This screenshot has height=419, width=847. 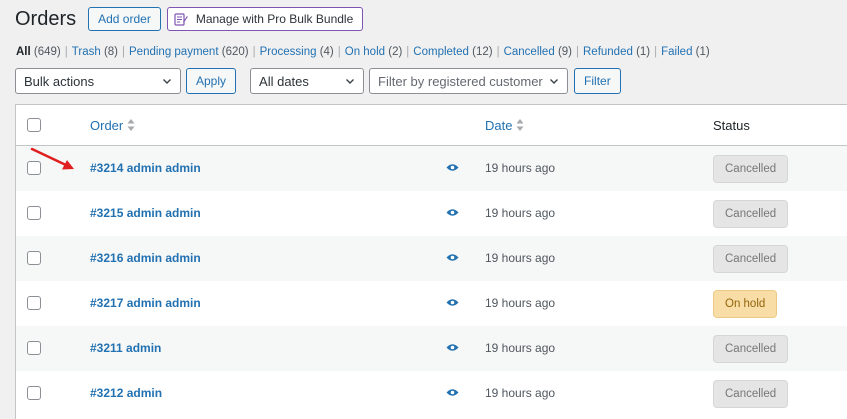 I want to click on filter-label: Pending payment, so click(x=174, y=52).